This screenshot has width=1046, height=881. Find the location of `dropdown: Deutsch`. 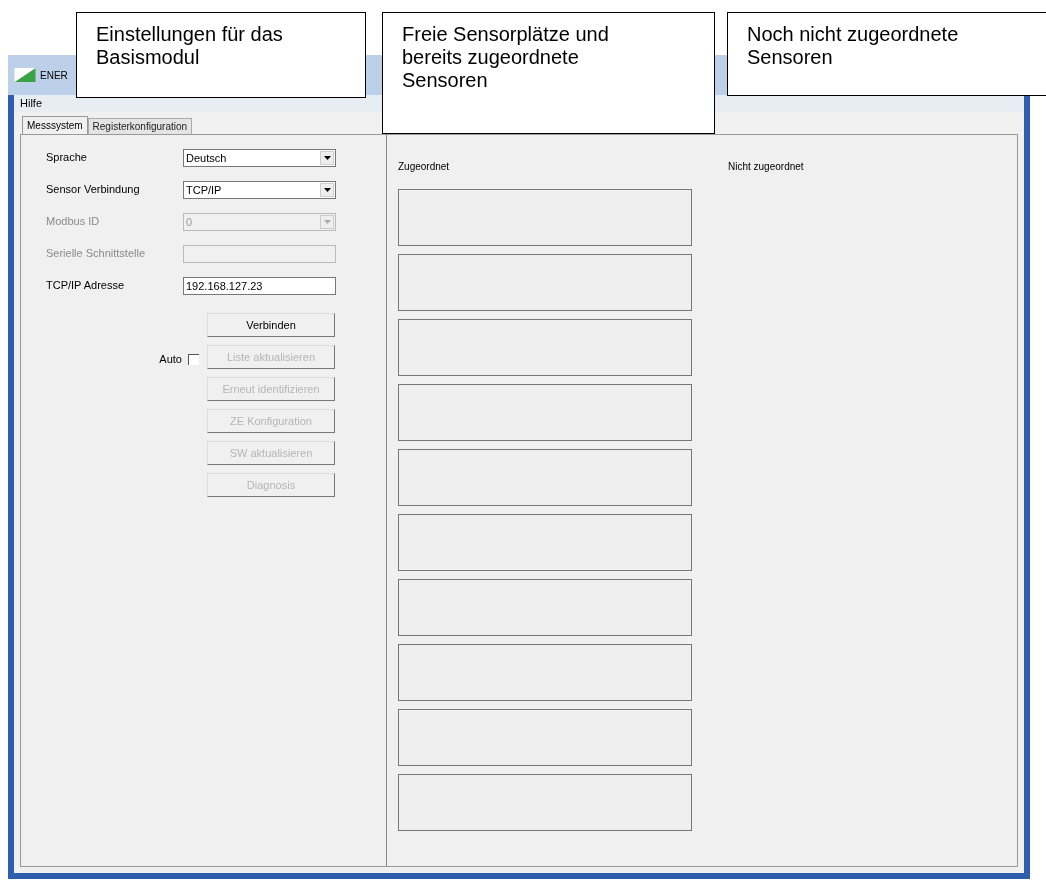

dropdown: Deutsch is located at coordinates (259, 158).